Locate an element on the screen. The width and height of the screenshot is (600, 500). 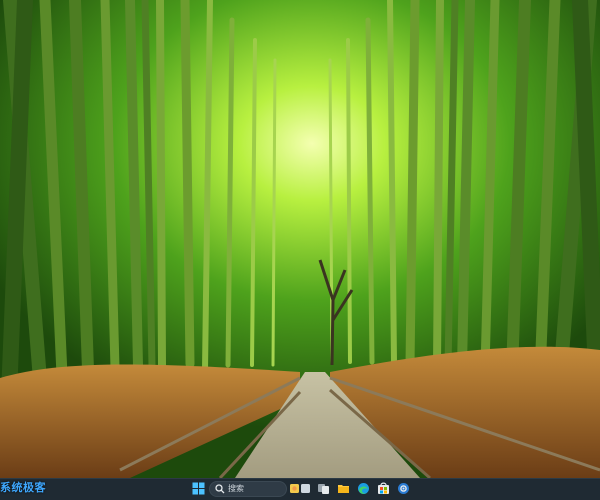
search-placeholder: 搜索 is located at coordinates (236, 488).